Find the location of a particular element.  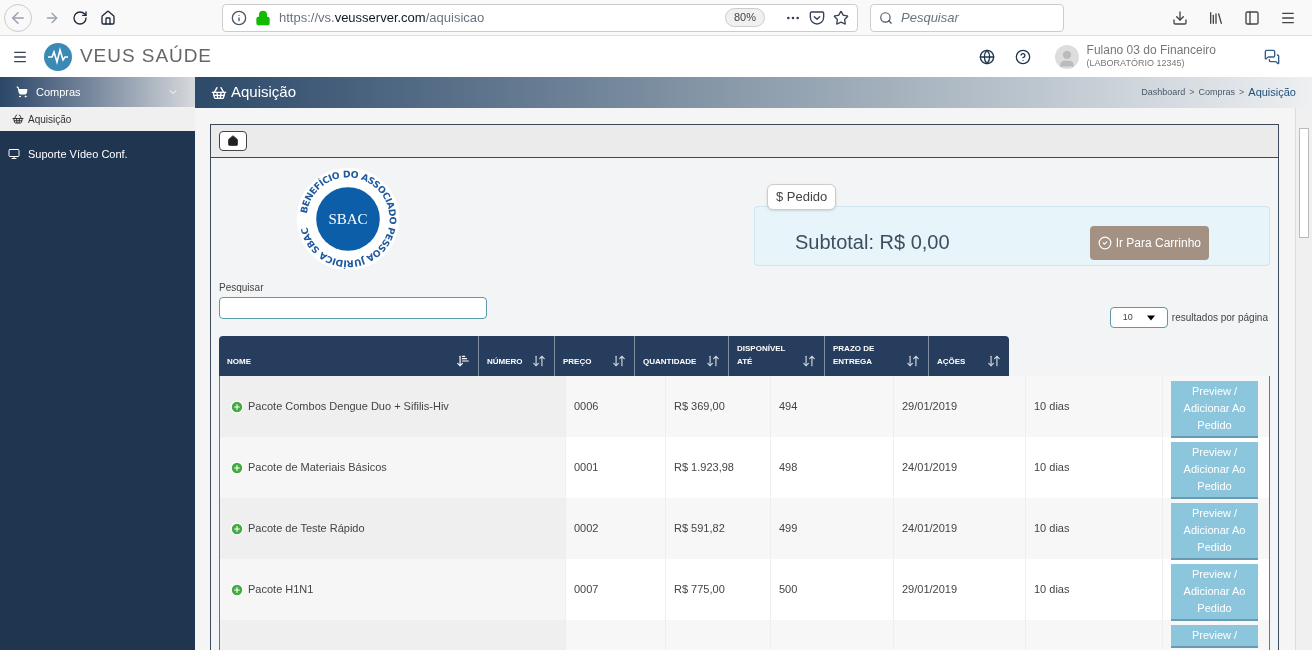

search-icon is located at coordinates (886, 17).